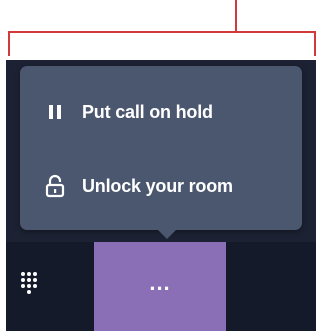  I want to click on annotation-bracket-right, so click(315, 43).